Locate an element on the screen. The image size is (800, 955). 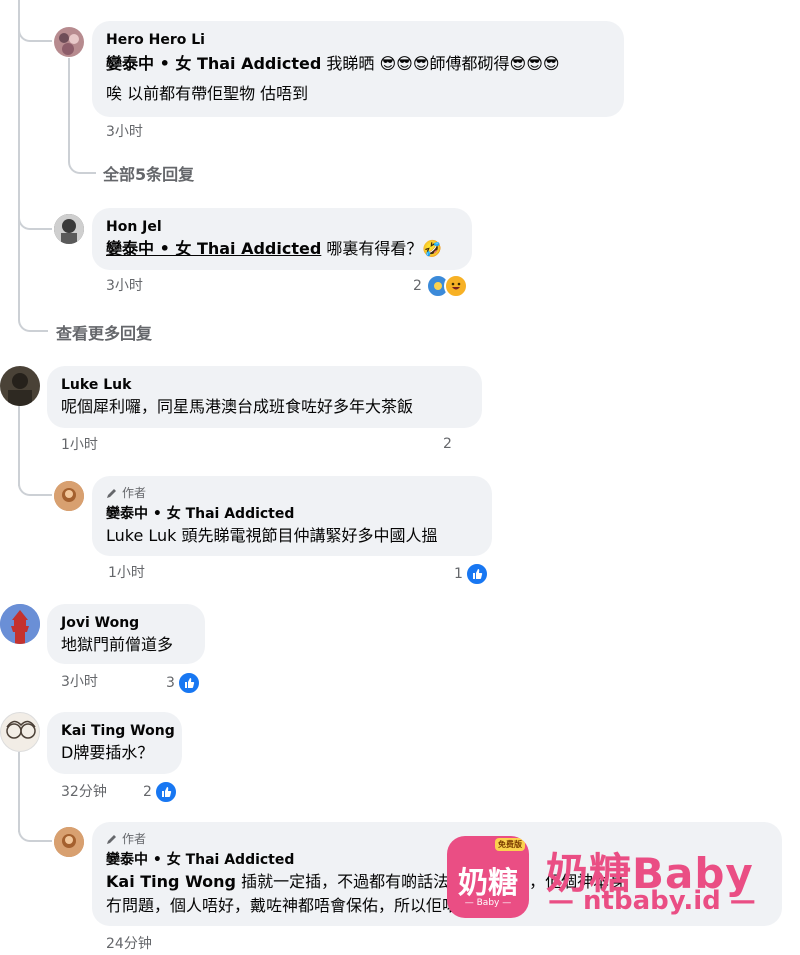
reaction-count: 3 is located at coordinates (170, 683).